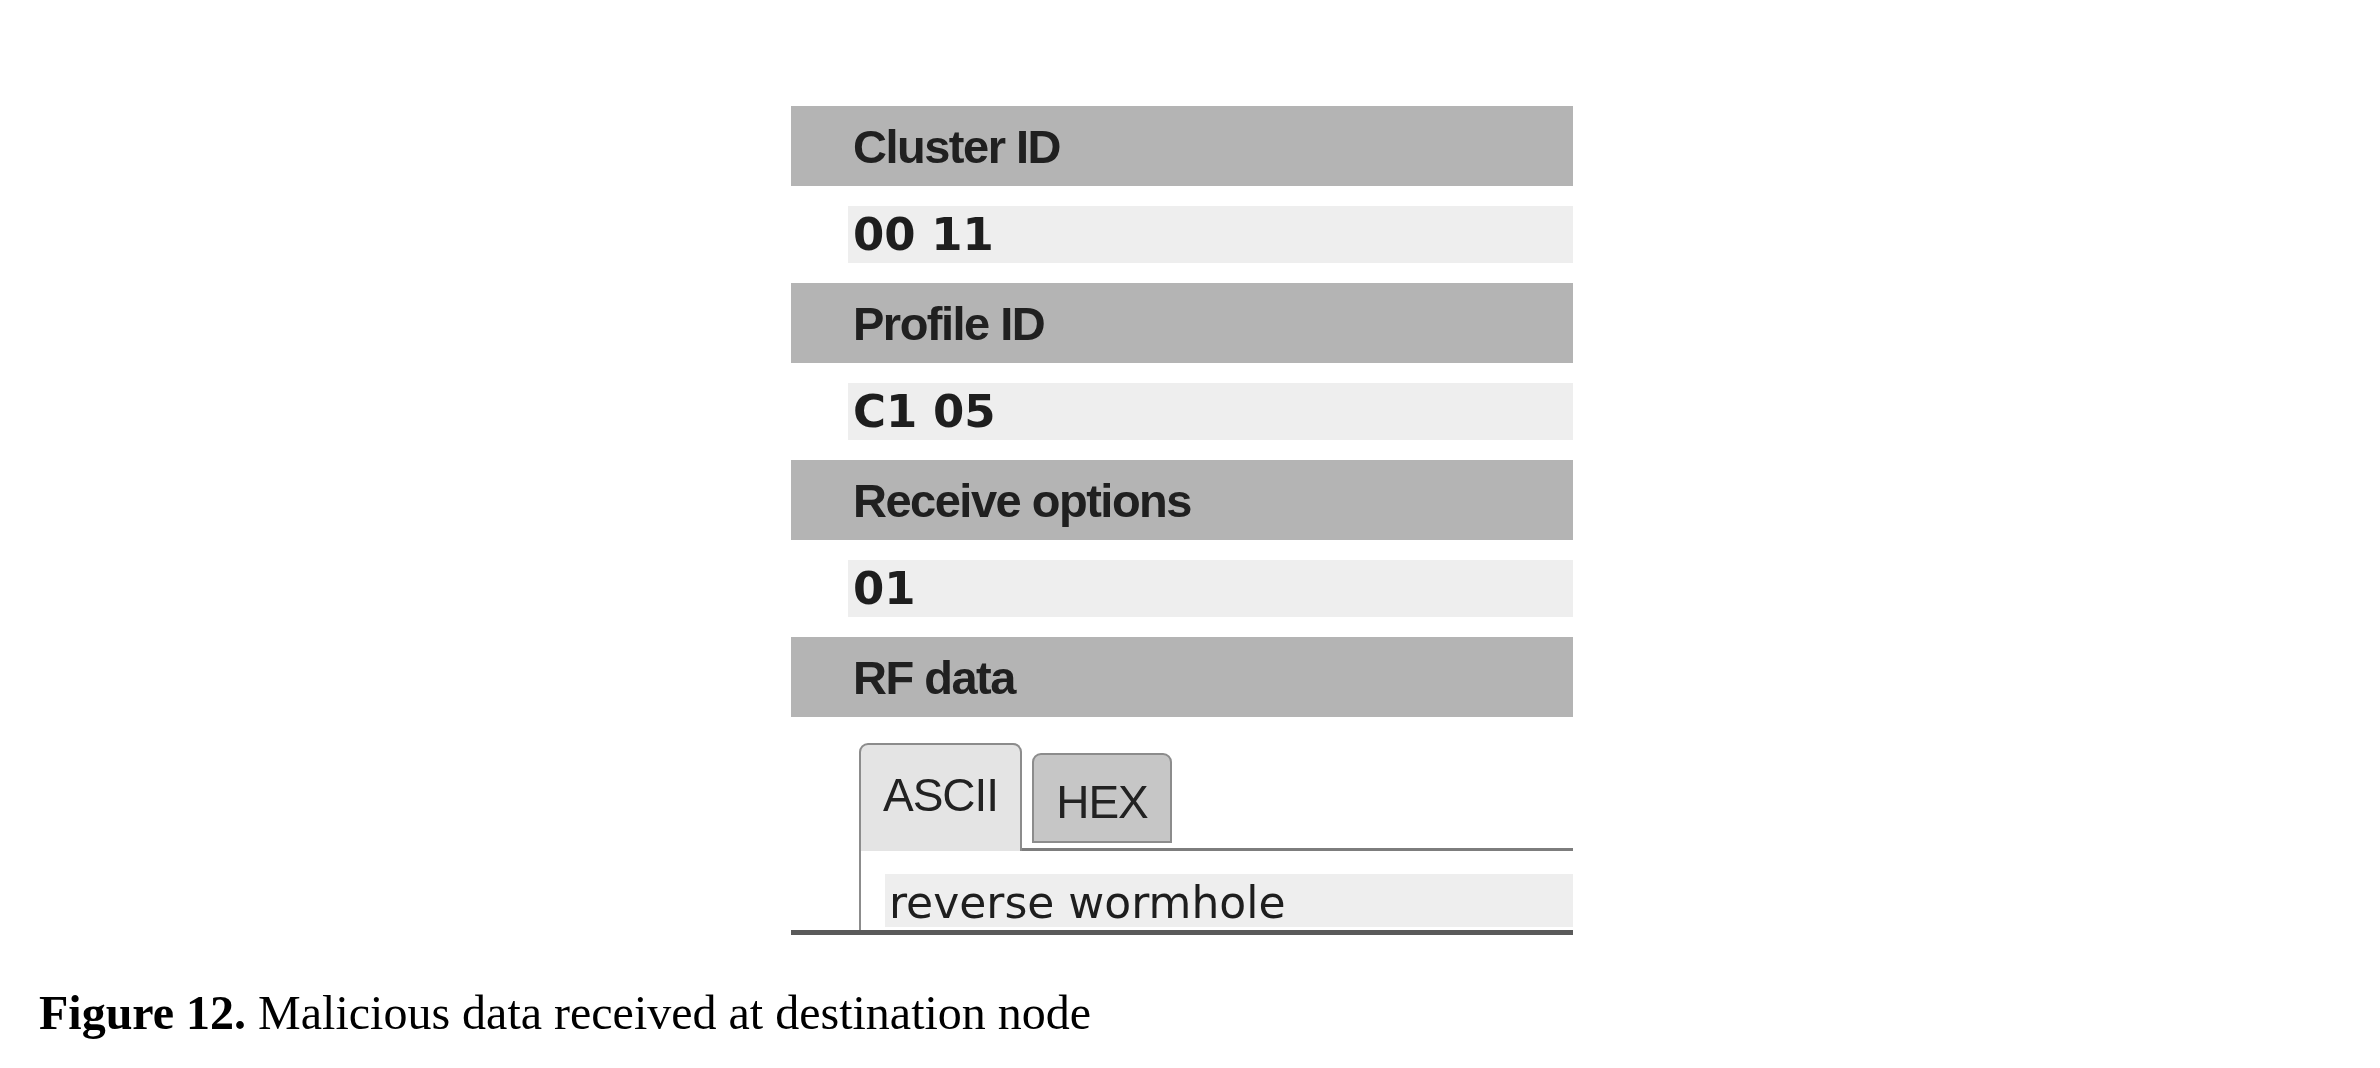  What do you see at coordinates (1229, 900) in the screenshot?
I see `text-view: reverse wormhole` at bounding box center [1229, 900].